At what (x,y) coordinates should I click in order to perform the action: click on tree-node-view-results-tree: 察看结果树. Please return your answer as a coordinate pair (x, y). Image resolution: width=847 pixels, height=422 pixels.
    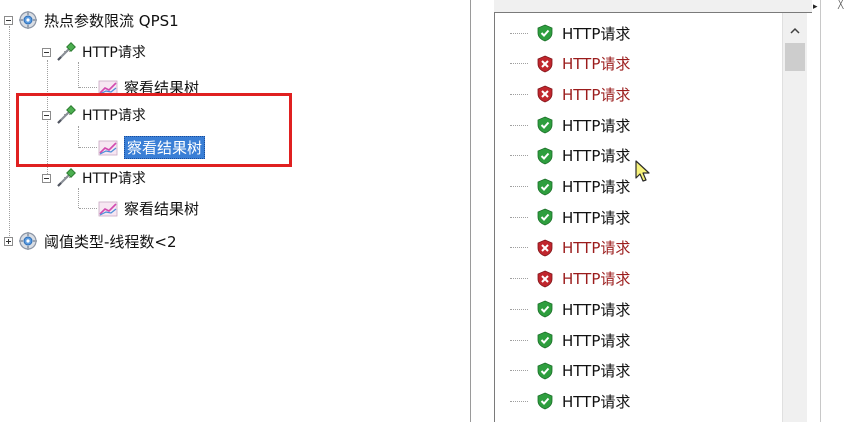
    Looking at the image, I should click on (148, 208).